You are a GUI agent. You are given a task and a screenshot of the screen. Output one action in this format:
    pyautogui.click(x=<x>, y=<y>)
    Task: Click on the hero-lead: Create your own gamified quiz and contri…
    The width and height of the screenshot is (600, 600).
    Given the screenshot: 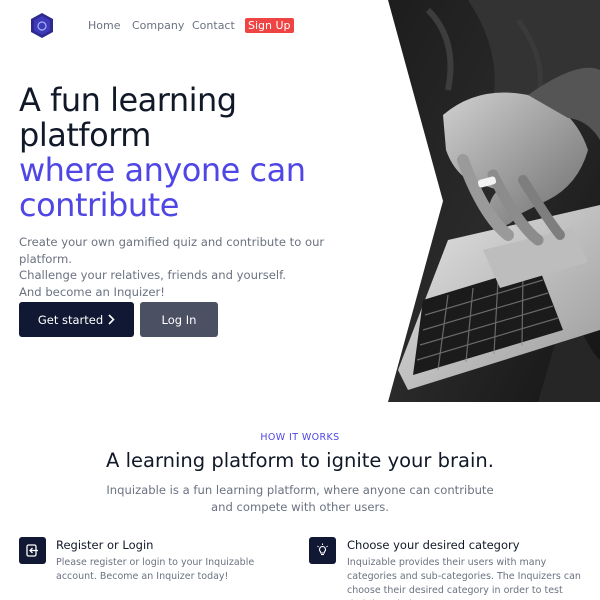 What is the action you would take?
    pyautogui.click(x=199, y=267)
    